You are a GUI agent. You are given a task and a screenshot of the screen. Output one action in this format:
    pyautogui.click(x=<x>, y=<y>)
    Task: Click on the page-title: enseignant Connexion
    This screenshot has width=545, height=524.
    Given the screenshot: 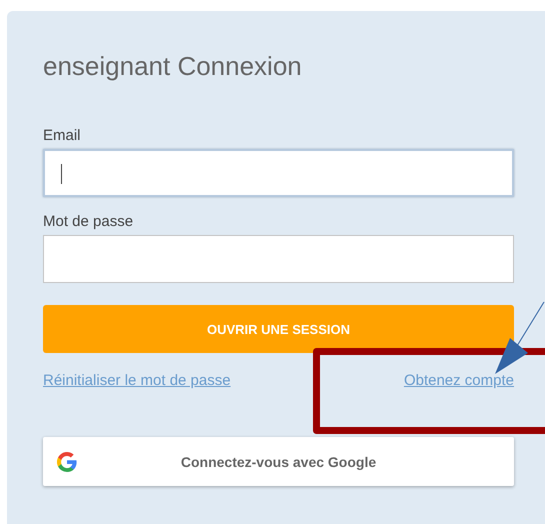 What is the action you would take?
    pyautogui.click(x=173, y=66)
    